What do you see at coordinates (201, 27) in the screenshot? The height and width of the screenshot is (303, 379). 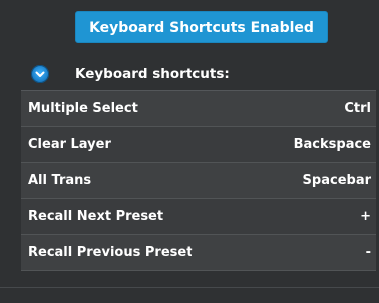 I see `keyboard-shortcuts-toggle-button: Keyboard Shortcuts Enabled` at bounding box center [201, 27].